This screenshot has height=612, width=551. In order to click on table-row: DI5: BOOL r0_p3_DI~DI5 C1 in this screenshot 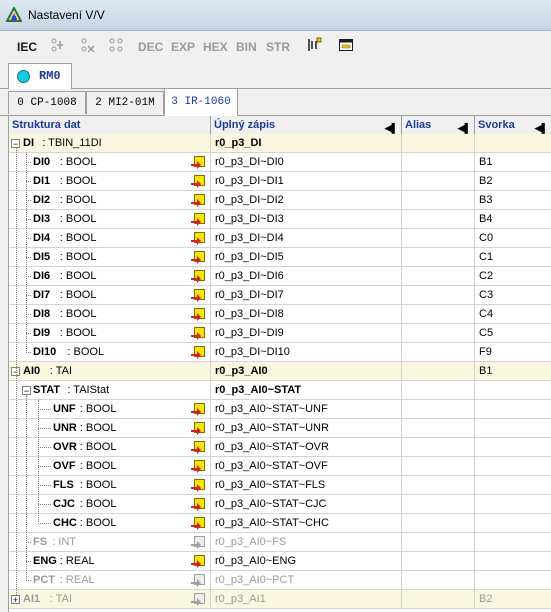, I will do `click(280, 257)`.